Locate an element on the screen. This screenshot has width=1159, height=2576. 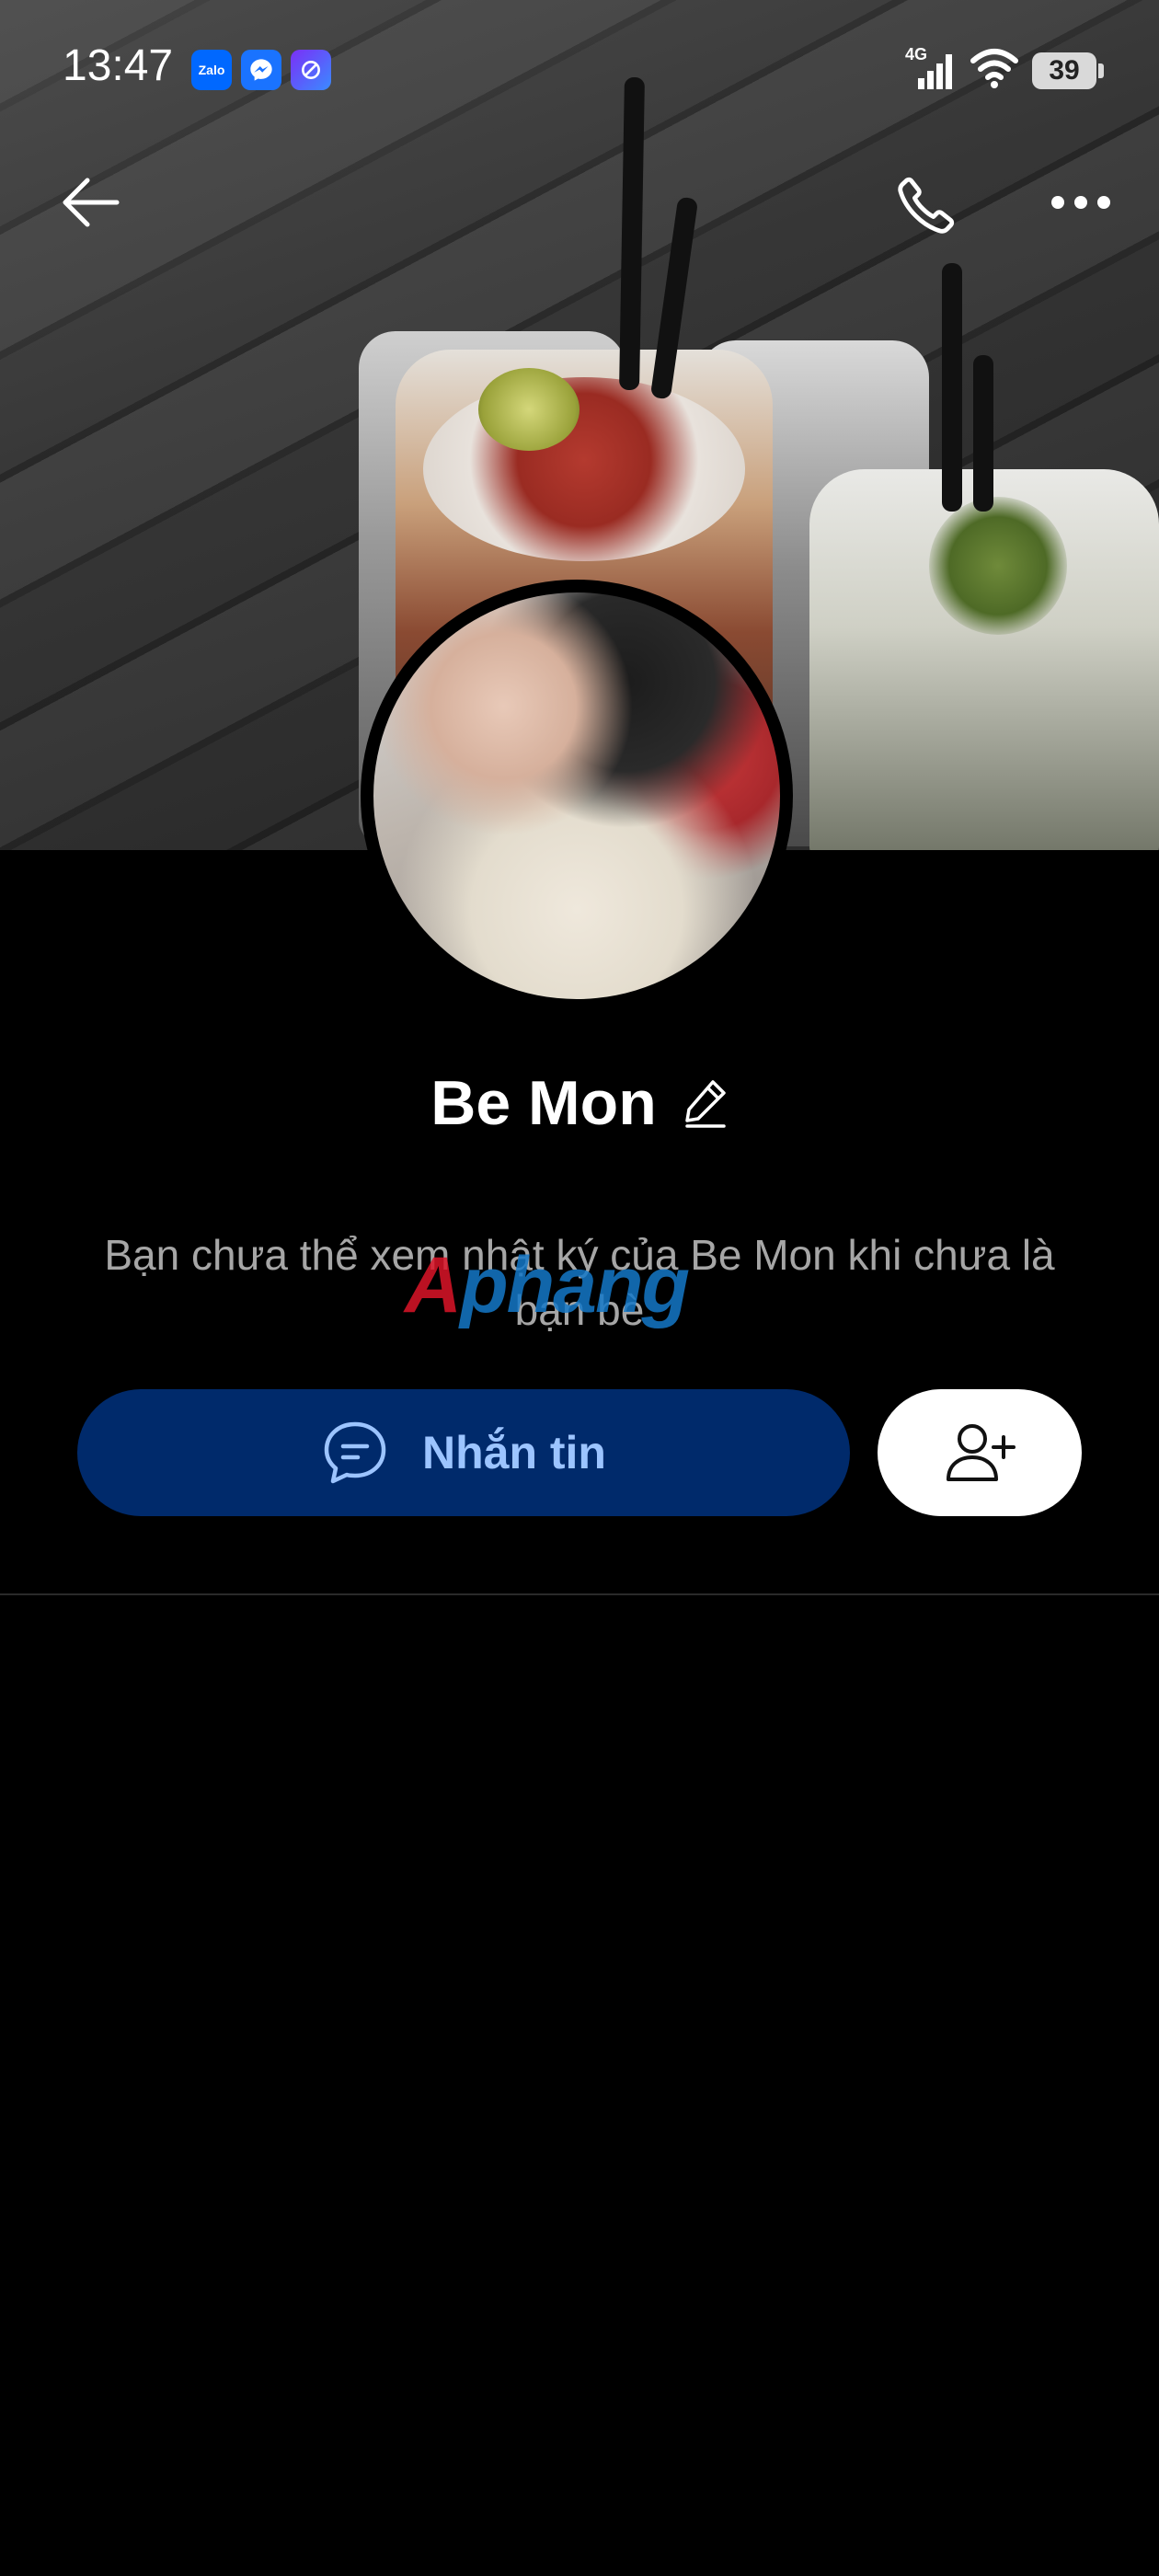
pencil-icon is located at coordinates (706, 1103).